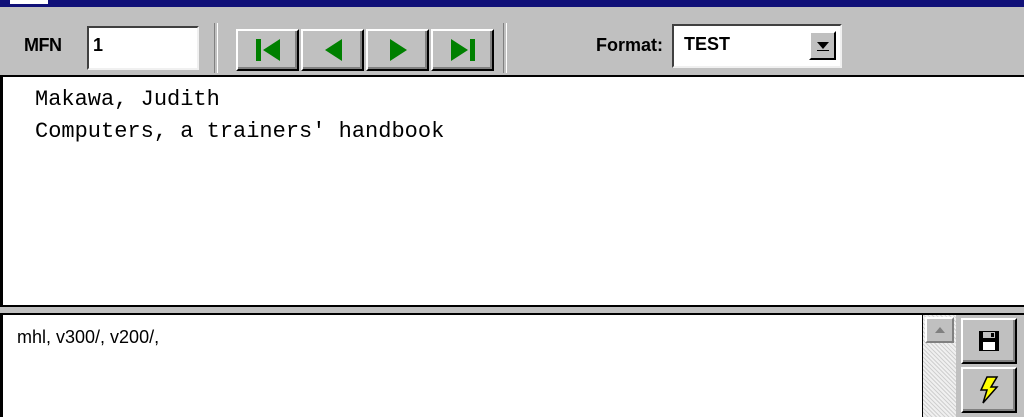 This screenshot has height=417, width=1024. I want to click on first-record-icon, so click(267, 50).